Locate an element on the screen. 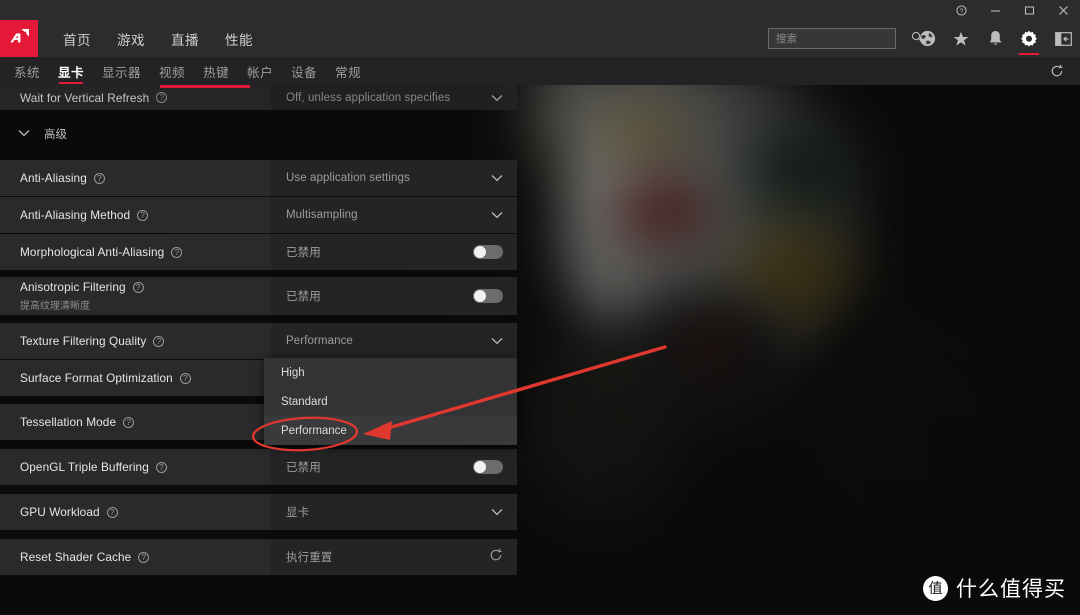 This screenshot has height=615, width=1080. dropdown-option-standard: Standard is located at coordinates (390, 401).